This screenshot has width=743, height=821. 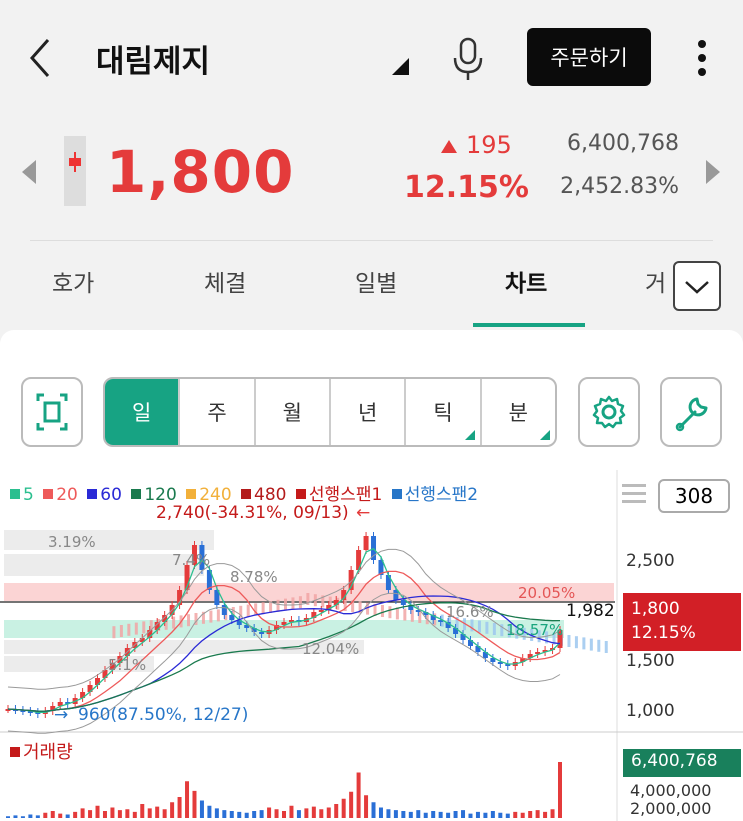 What do you see at coordinates (400, 66) in the screenshot?
I see `dropdown-icon` at bounding box center [400, 66].